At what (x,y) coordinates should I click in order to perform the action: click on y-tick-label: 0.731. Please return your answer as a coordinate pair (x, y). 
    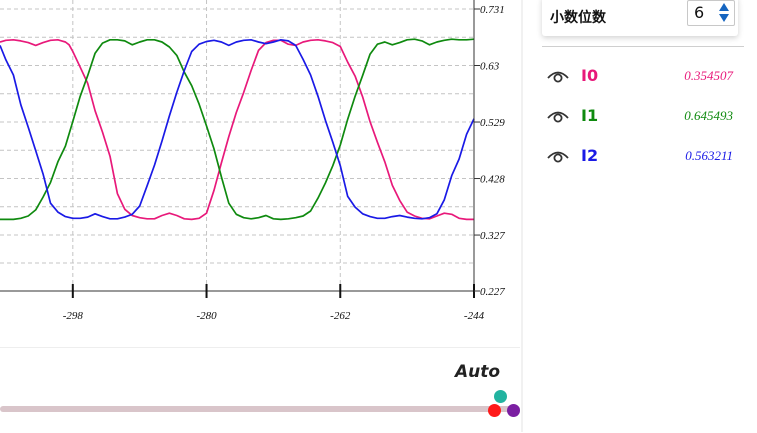
    Looking at the image, I should click on (492, 10).